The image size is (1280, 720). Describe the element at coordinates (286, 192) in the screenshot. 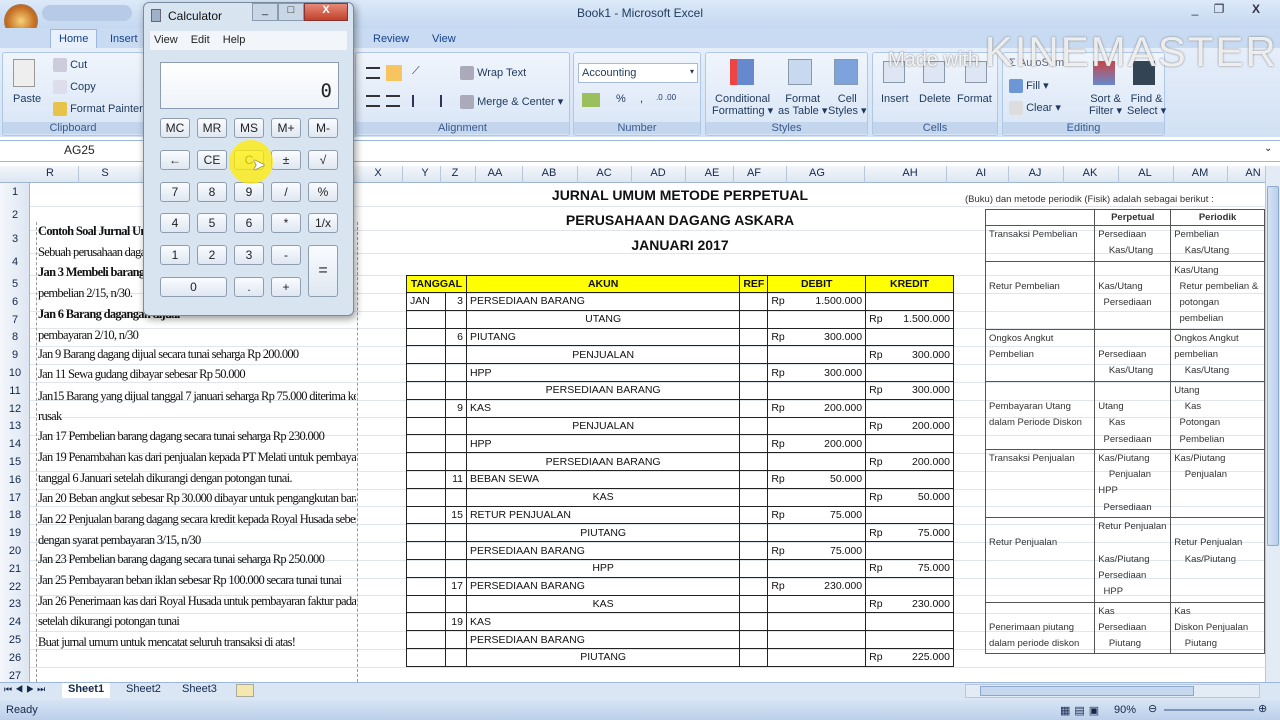

I see `calc-button-divide: /` at that location.